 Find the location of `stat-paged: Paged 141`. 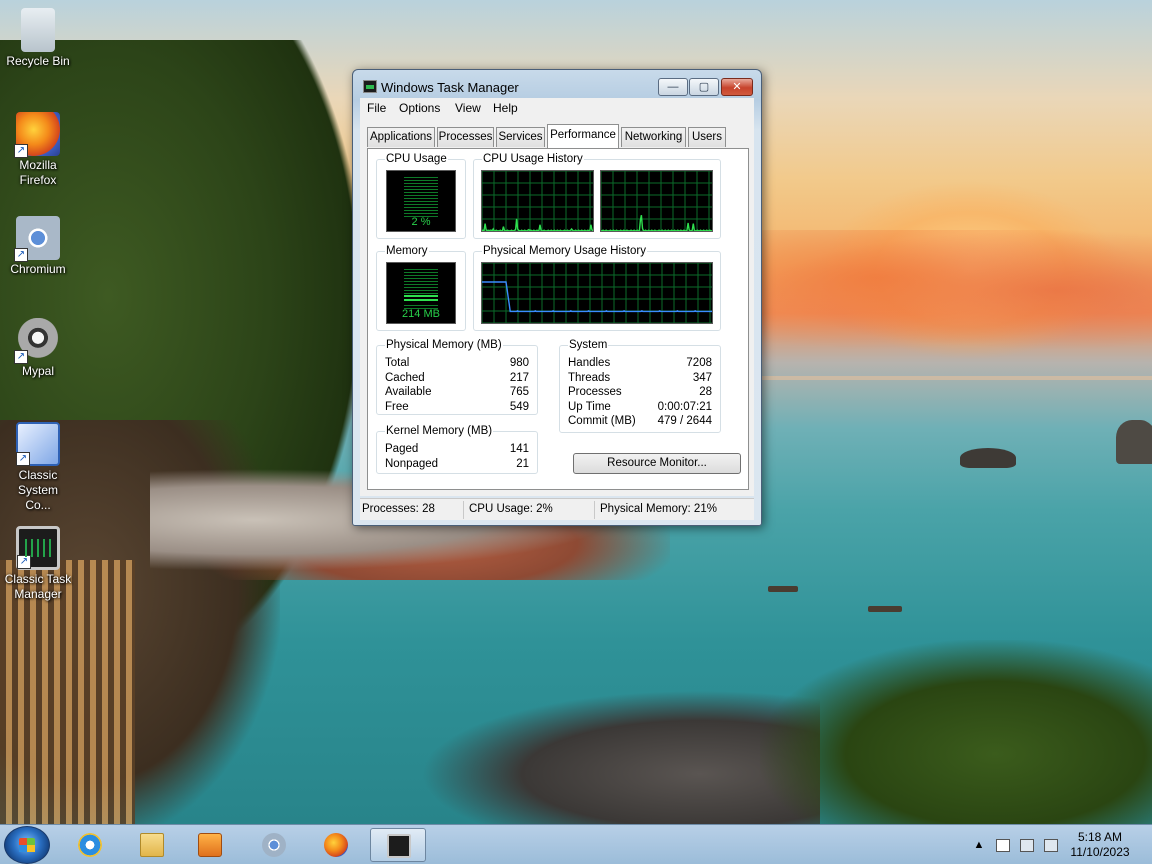

stat-paged: Paged 141 is located at coordinates (457, 449).